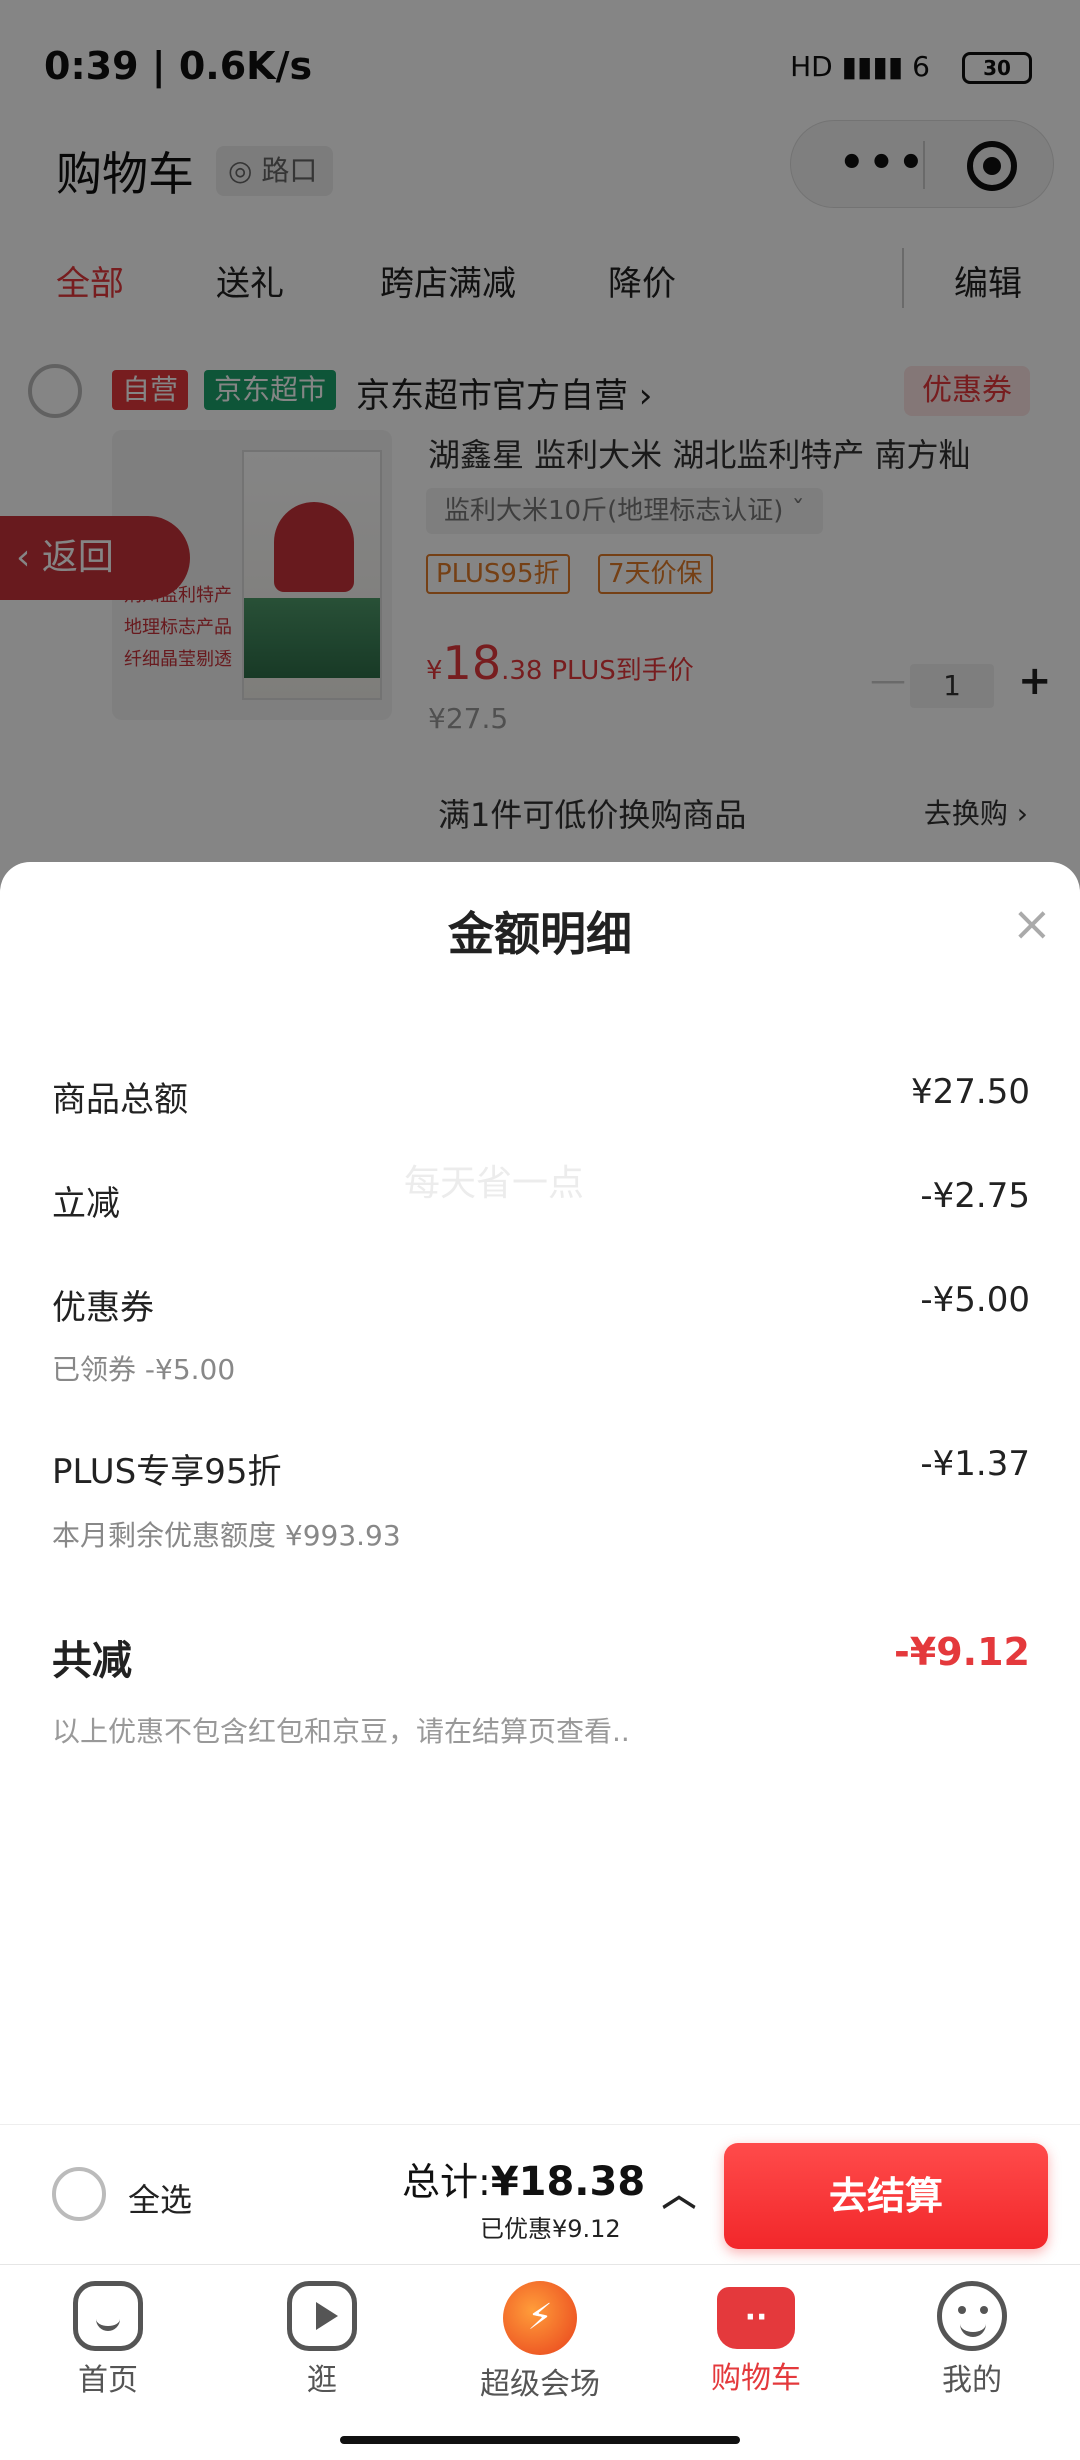 The image size is (1080, 2460). I want to click on tab-home-label: 首页, so click(108, 2380).